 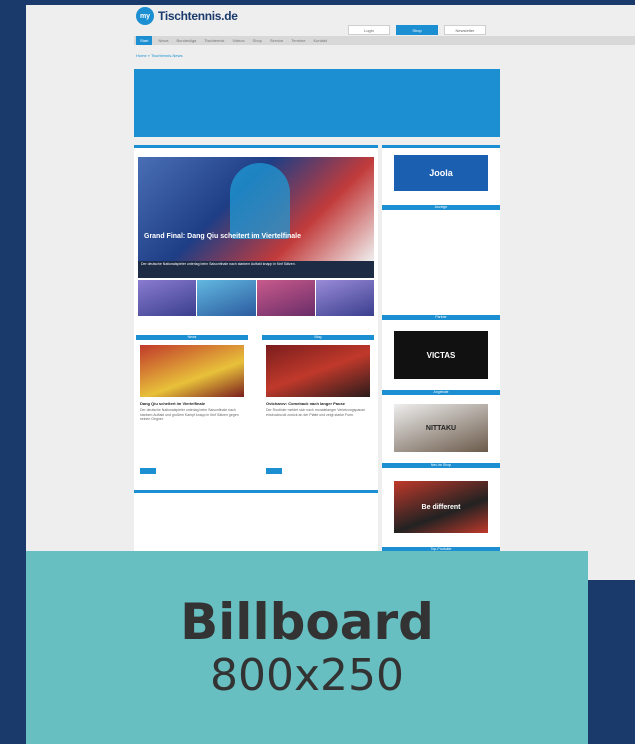 What do you see at coordinates (163, 40) in the screenshot?
I see `nav-item-news: News` at bounding box center [163, 40].